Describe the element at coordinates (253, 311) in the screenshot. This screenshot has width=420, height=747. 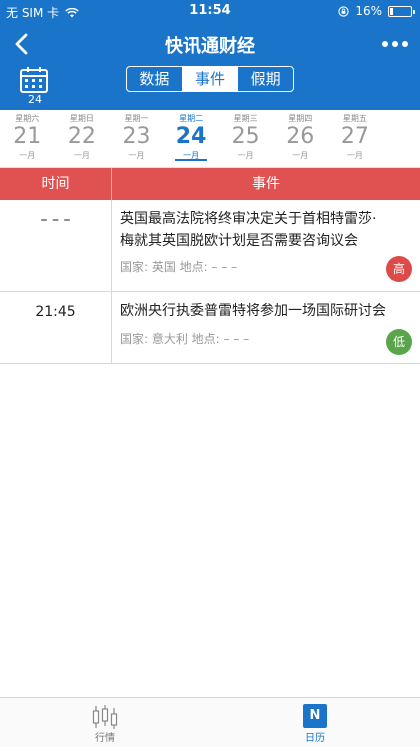
I see `event-title: 欧洲央行执委普雷特将参加一场国际研讨会` at that location.